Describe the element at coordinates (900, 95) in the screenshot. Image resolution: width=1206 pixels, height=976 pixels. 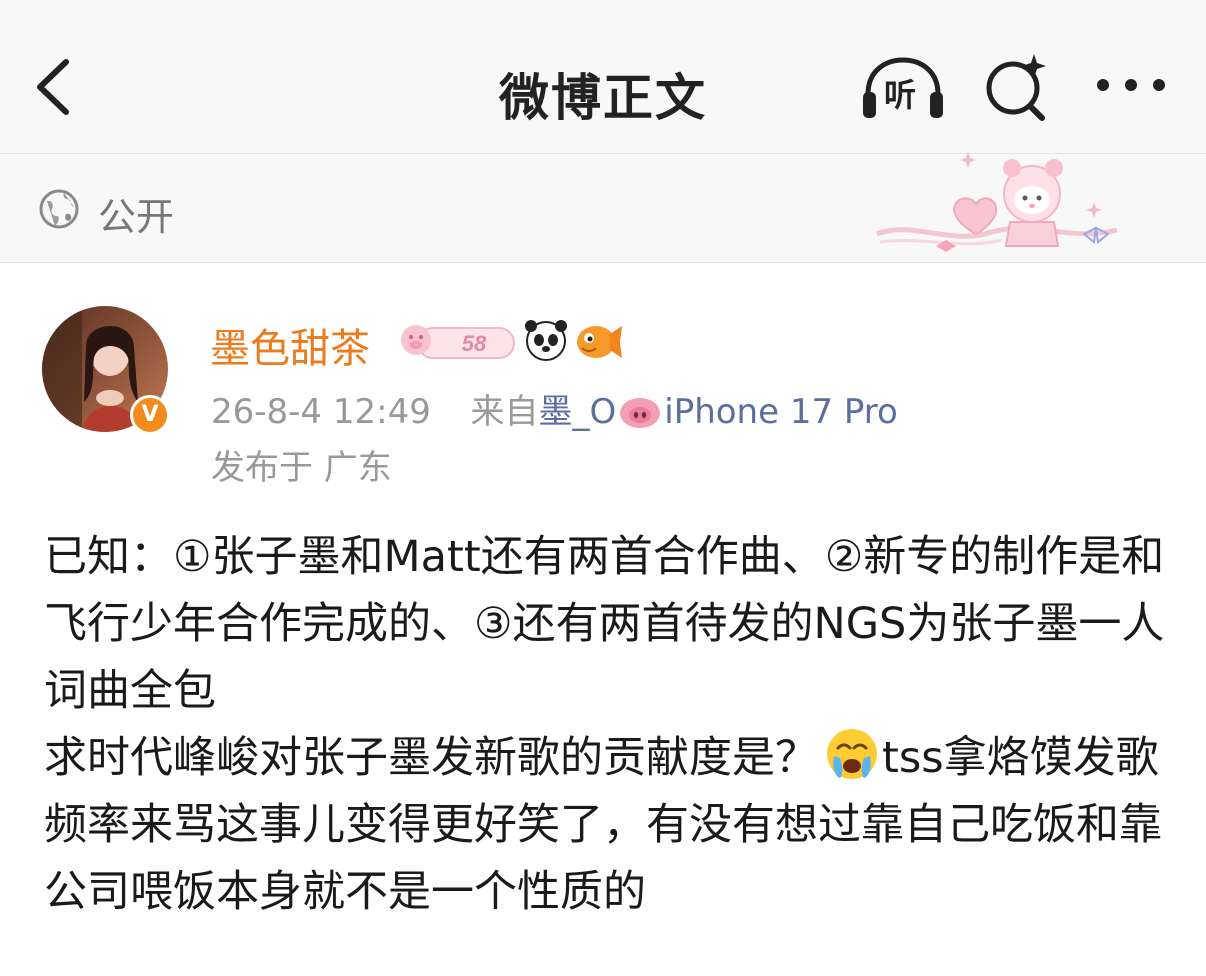
I see `listen-label: 听` at that location.